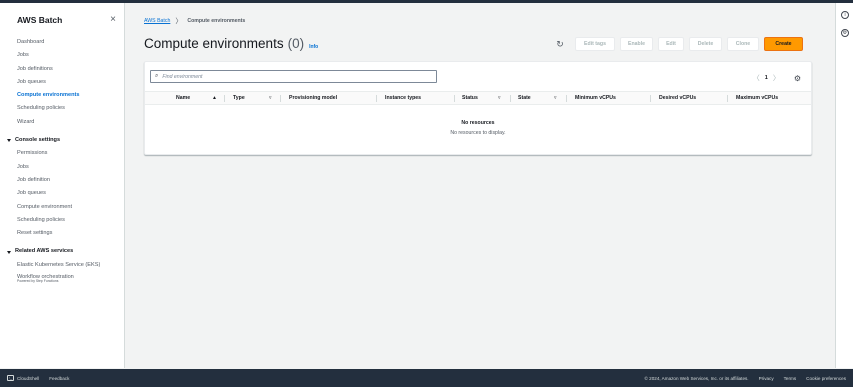 This screenshot has height=387, width=853. I want to click on breadcrumb-current: Compute environments, so click(216, 21).